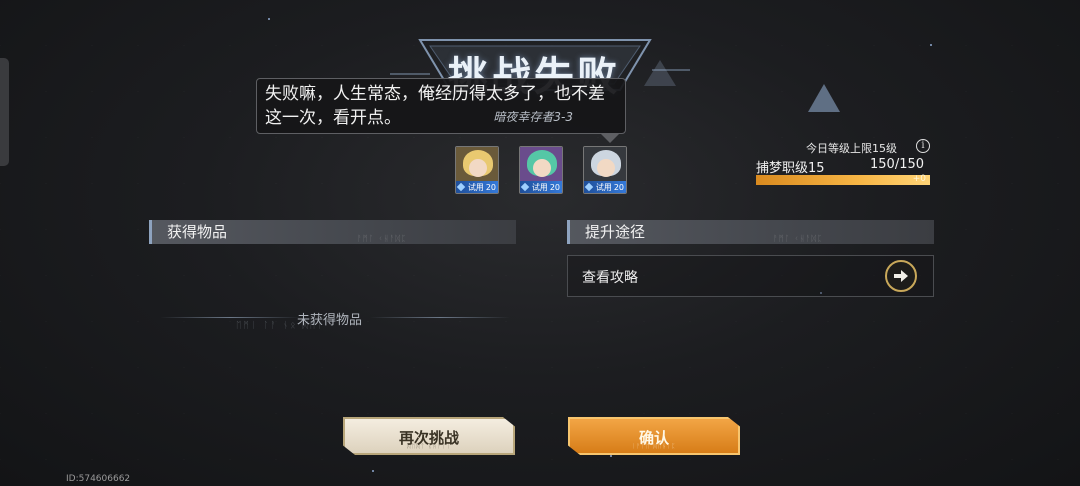 This screenshot has height=486, width=1080. Describe the element at coordinates (923, 146) in the screenshot. I see `info-icon: i` at that location.